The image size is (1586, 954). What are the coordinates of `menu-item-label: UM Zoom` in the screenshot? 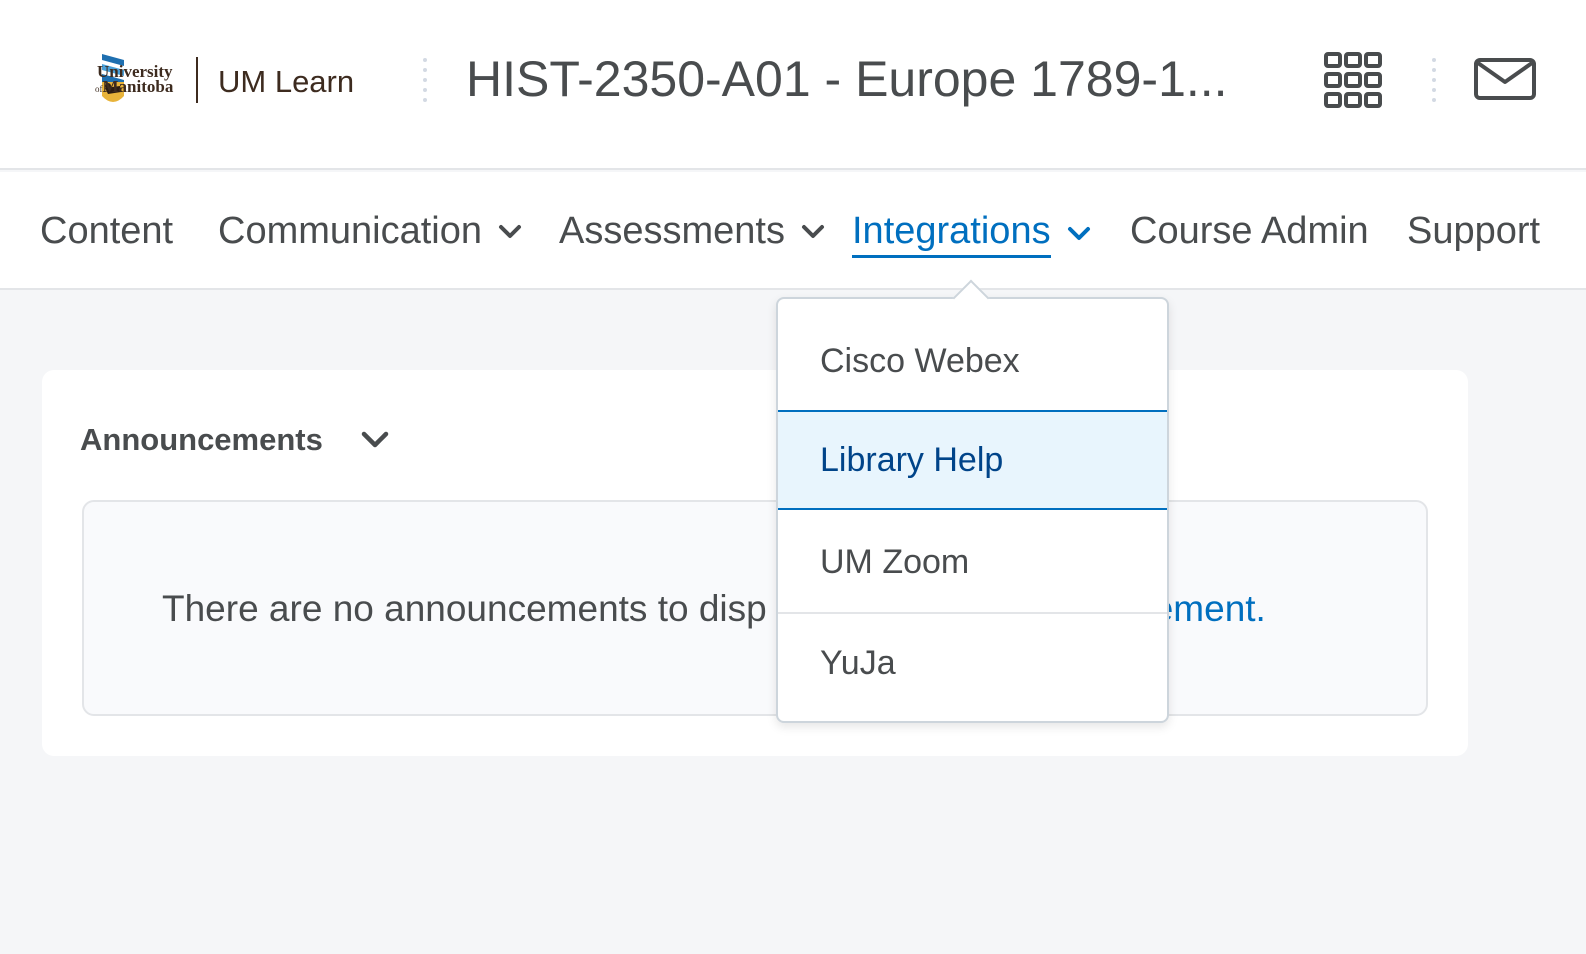 It's located at (895, 561).